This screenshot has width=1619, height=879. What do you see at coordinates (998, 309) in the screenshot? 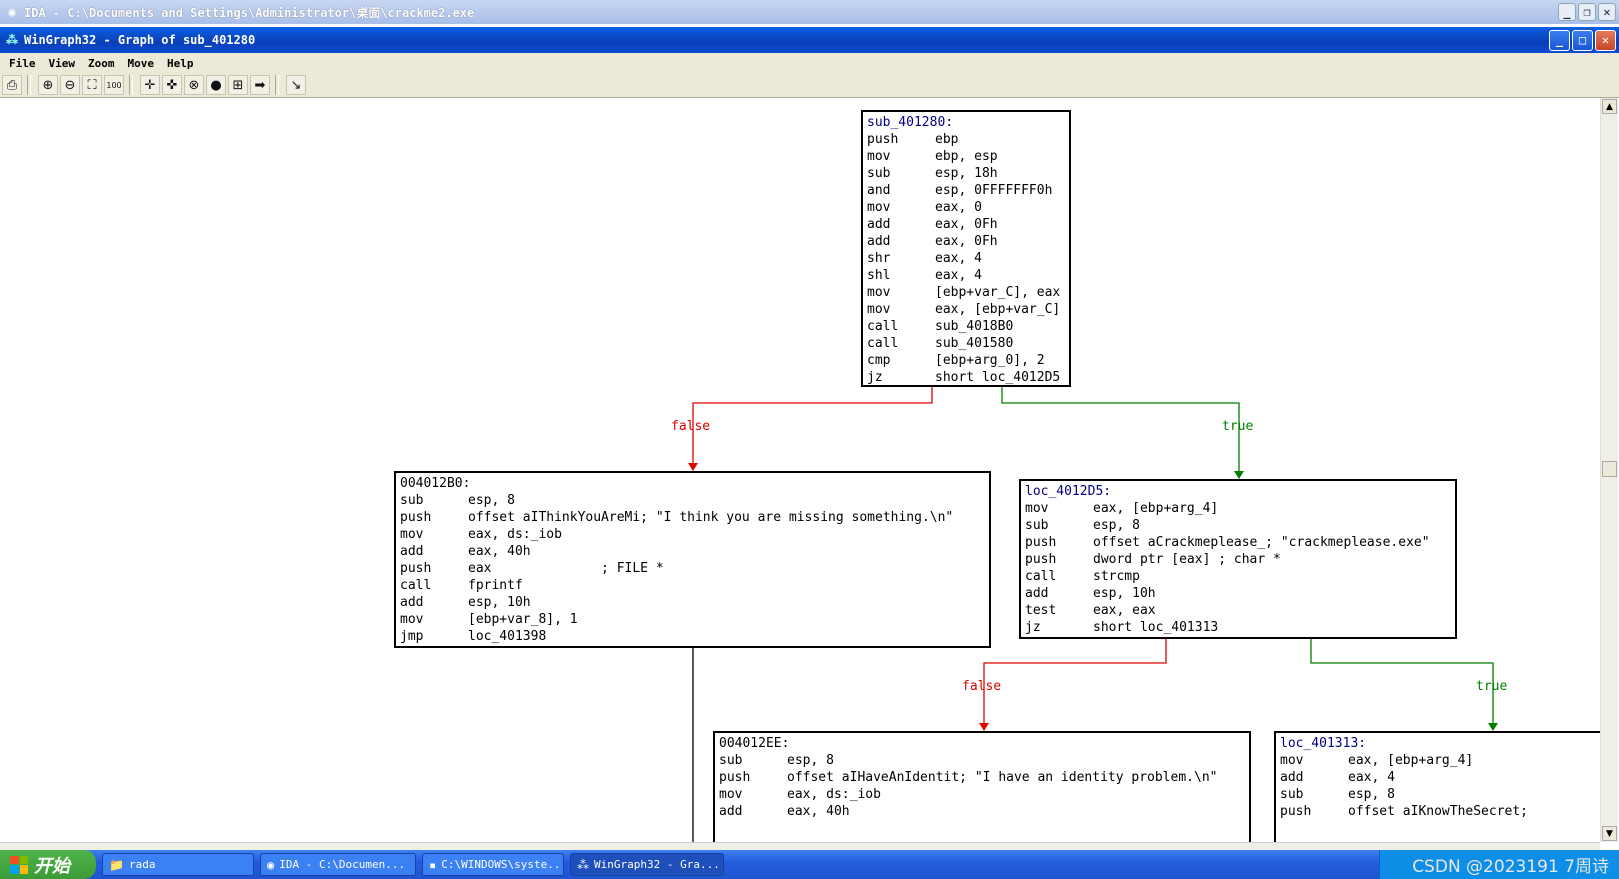
I see `operands: eax, [ebp+var_C]` at bounding box center [998, 309].